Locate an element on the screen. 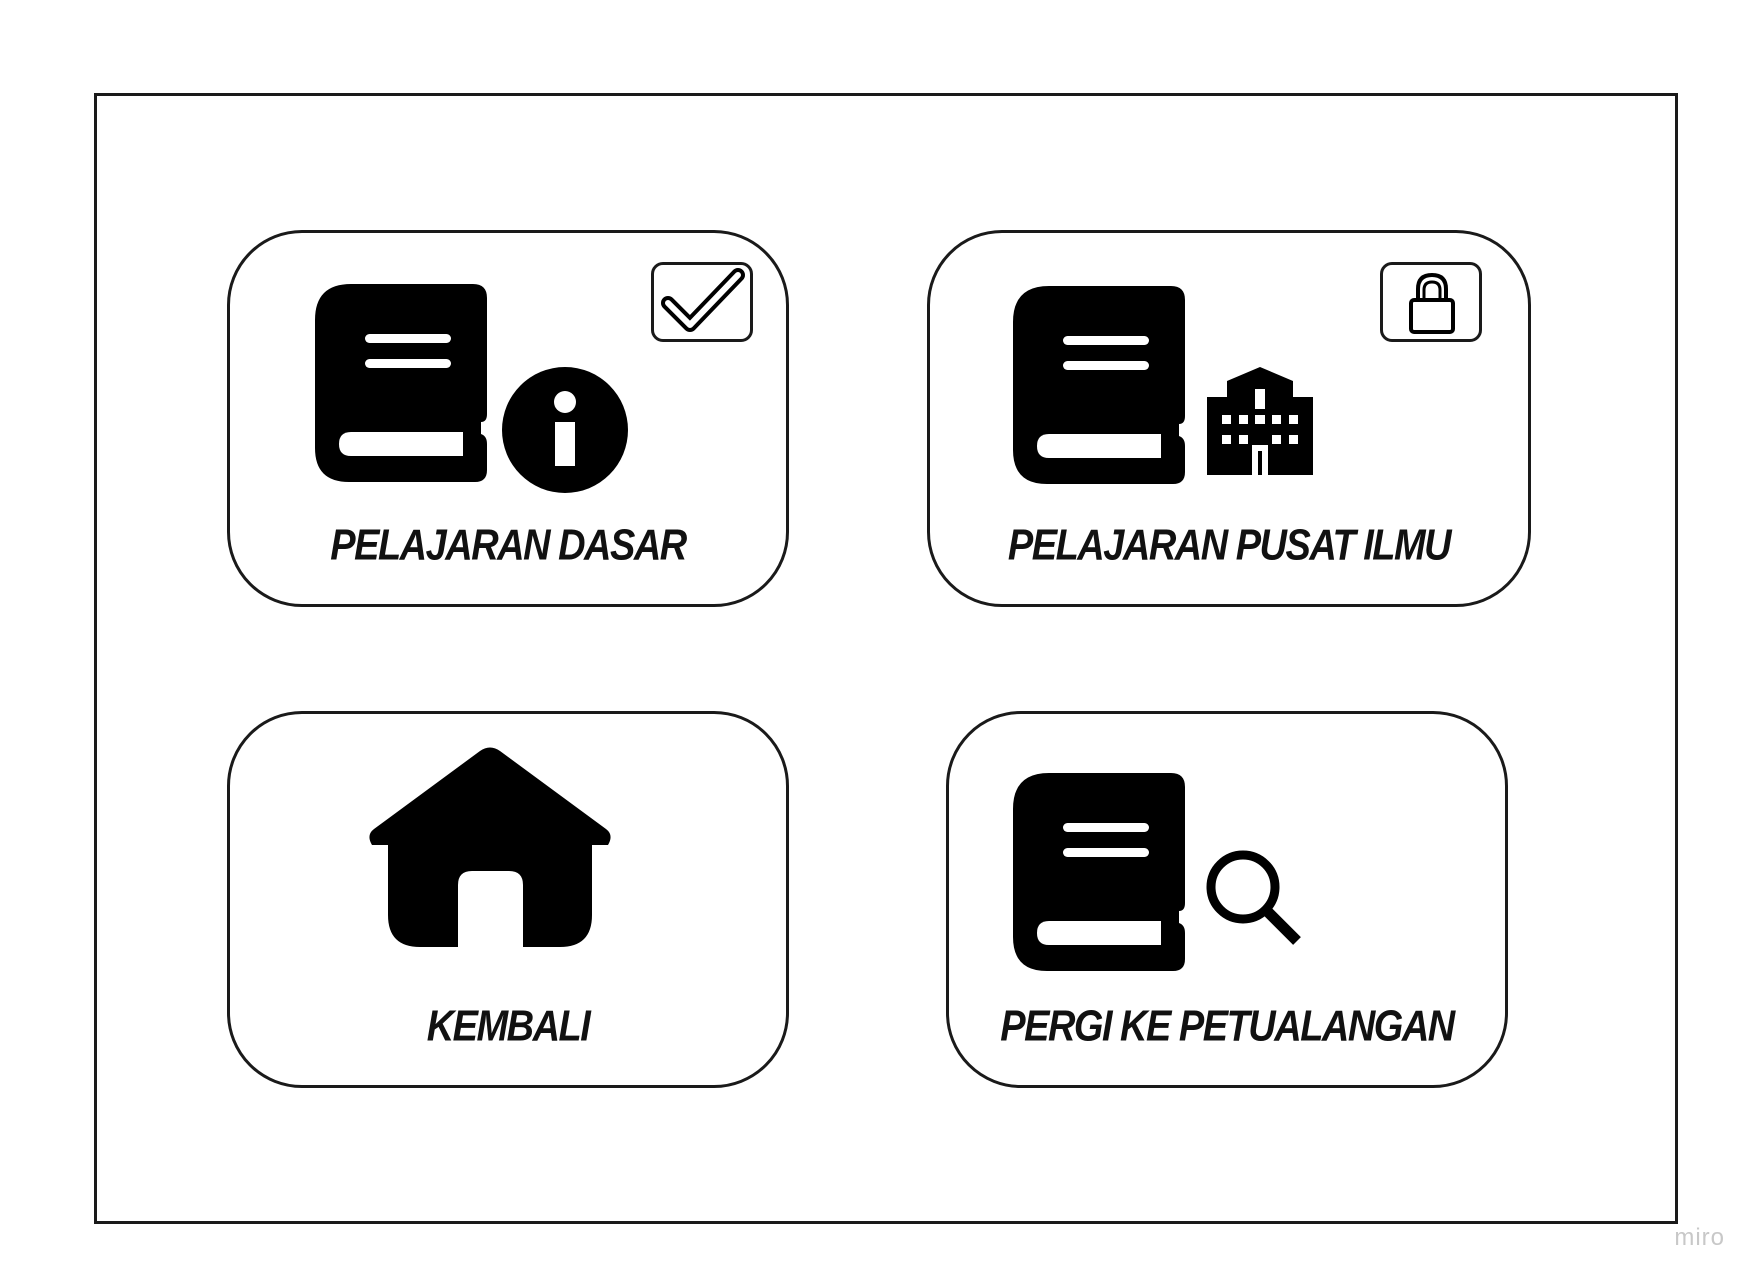  home-icon is located at coordinates (490, 847).